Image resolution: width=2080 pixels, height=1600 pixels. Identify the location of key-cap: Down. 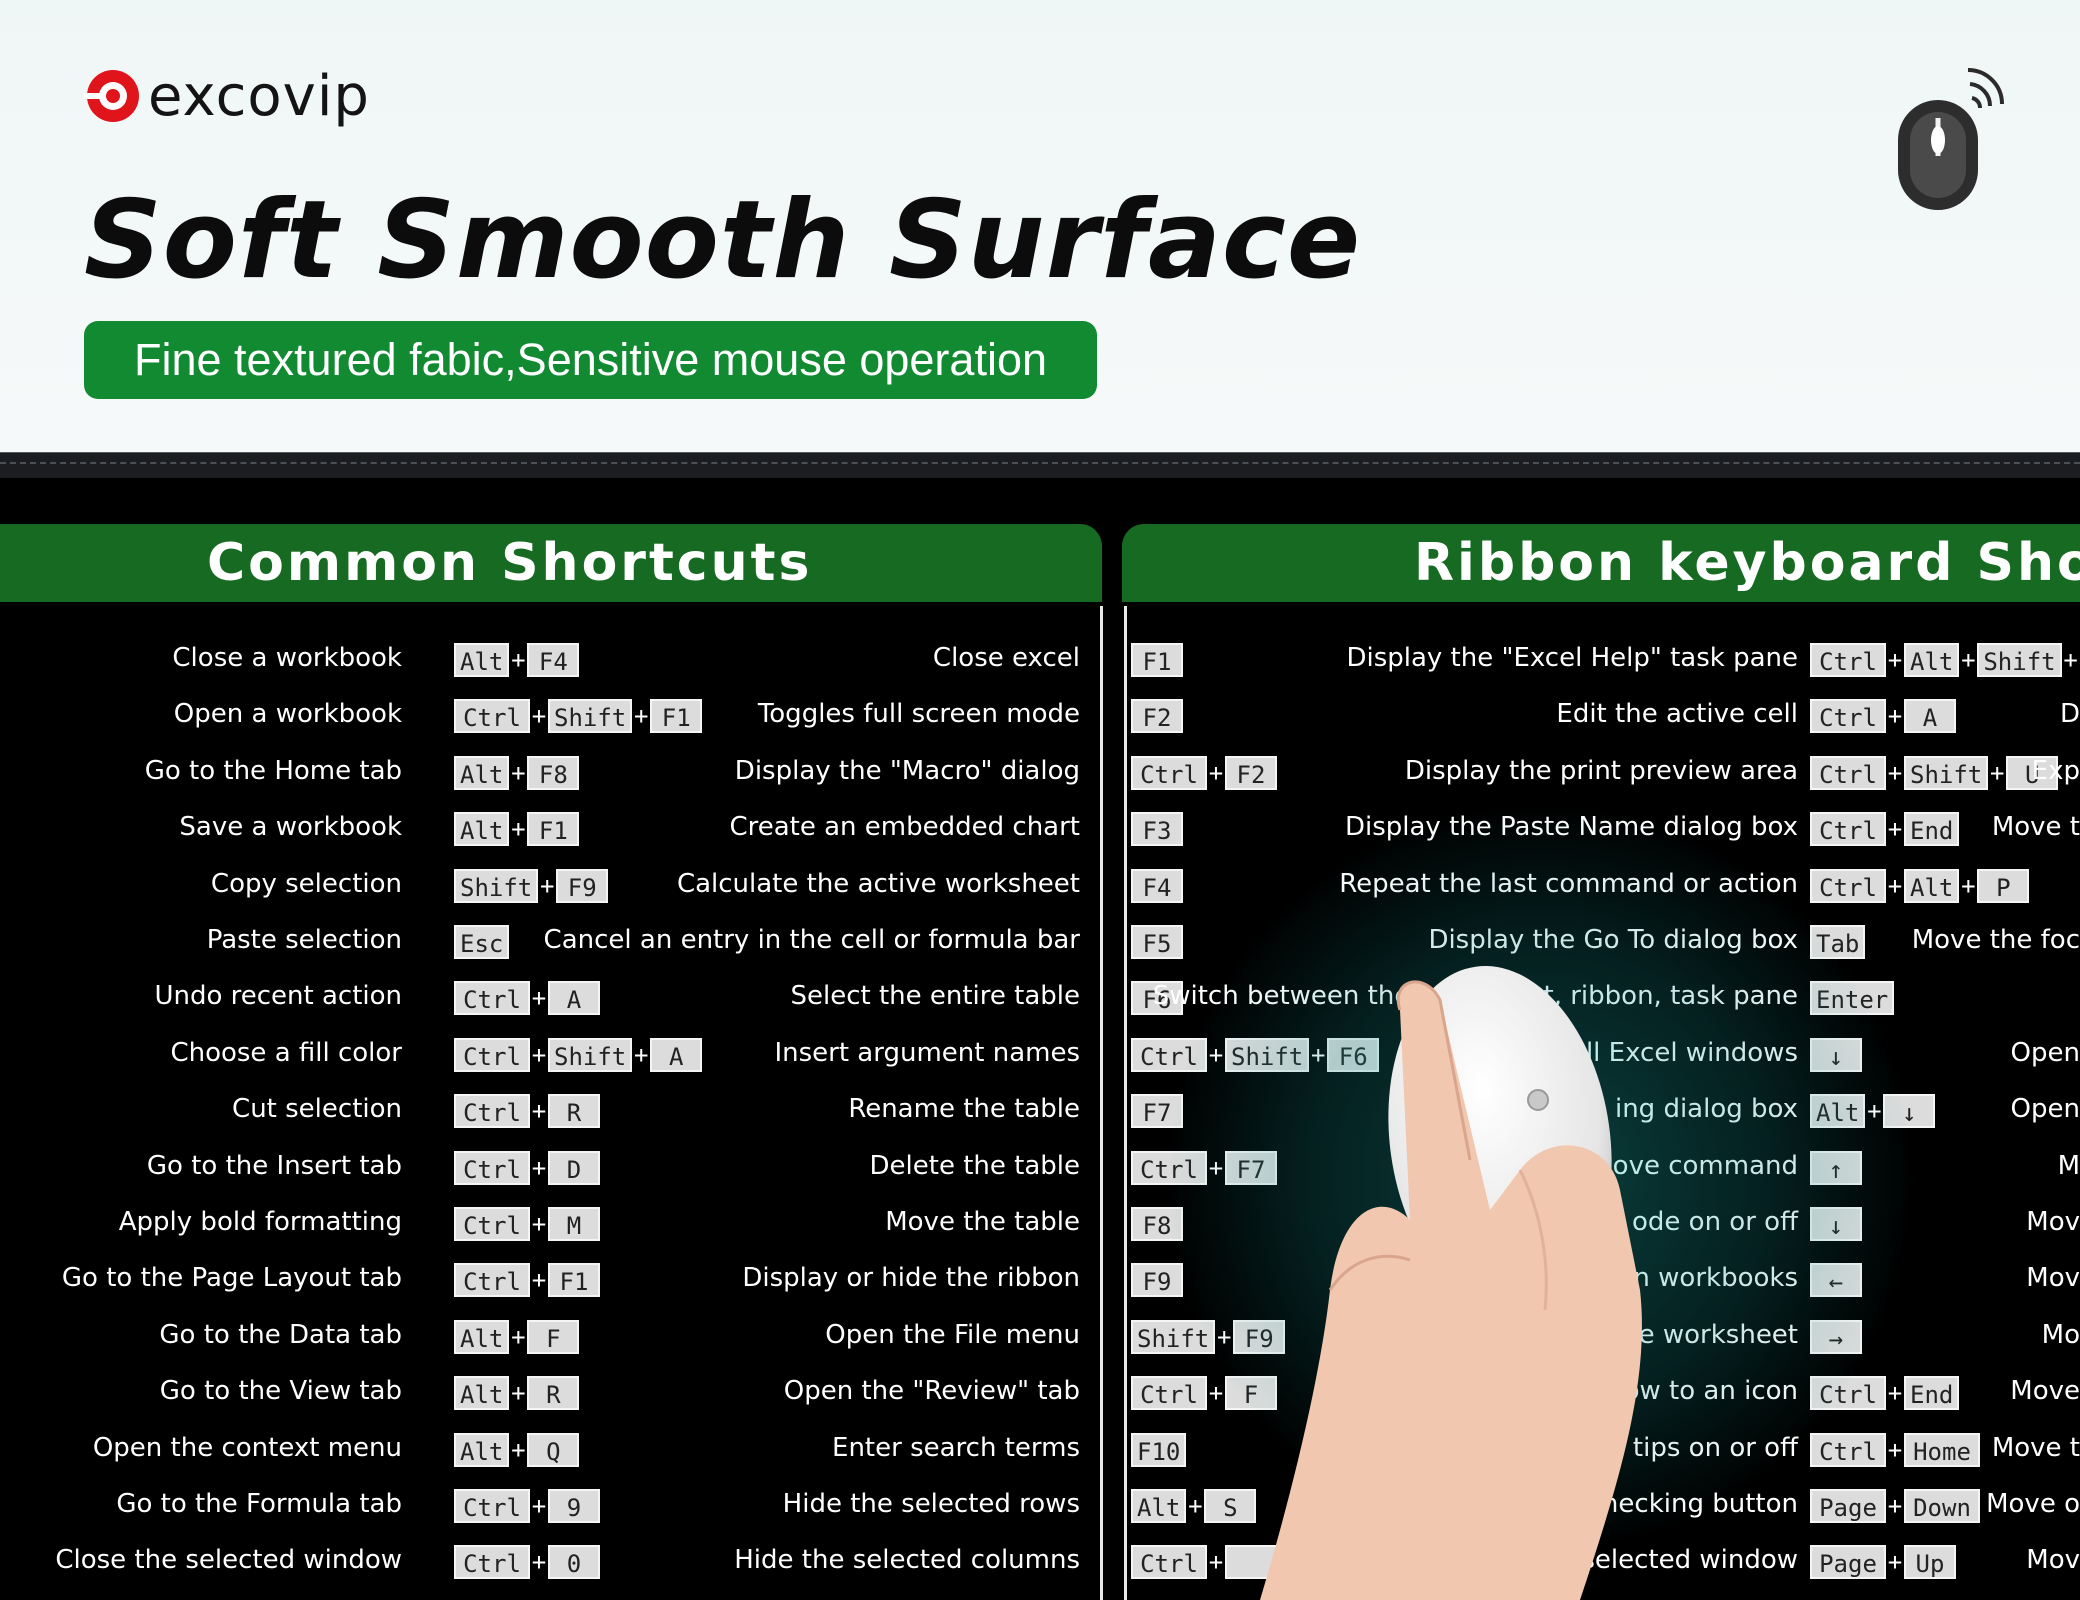
(1942, 1506).